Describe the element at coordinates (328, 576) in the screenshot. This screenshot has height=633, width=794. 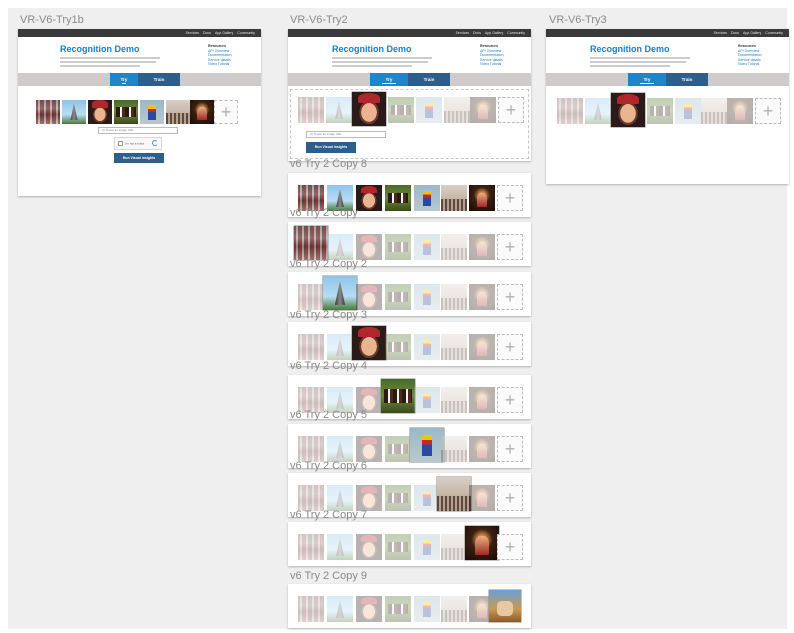
I see `variant-label: v6 Try 2 Copy 9` at that location.